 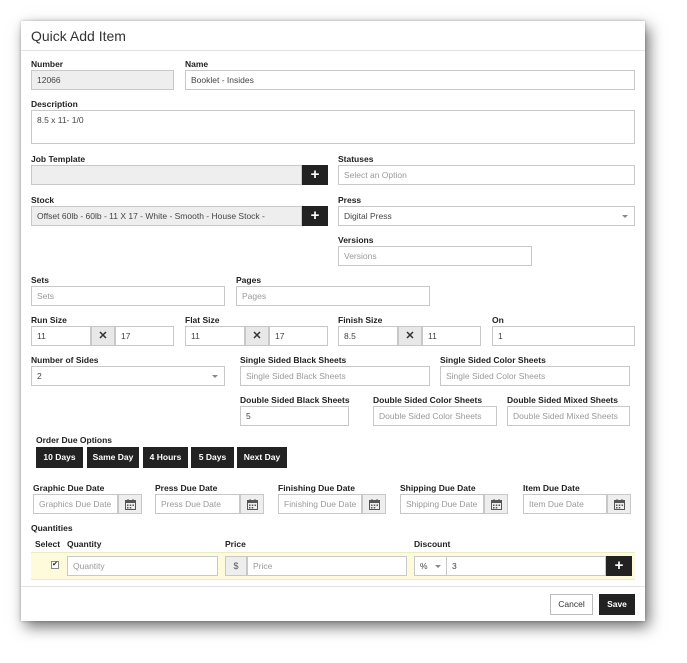 I want to click on finish-size-width: 8.5, so click(x=368, y=336).